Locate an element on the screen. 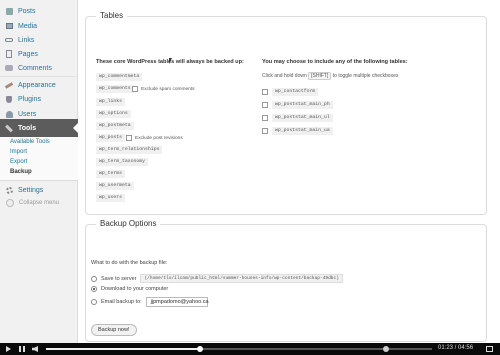 The height and width of the screenshot is (355, 500). collapse-menu-button: Collapse menu is located at coordinates (32, 203).